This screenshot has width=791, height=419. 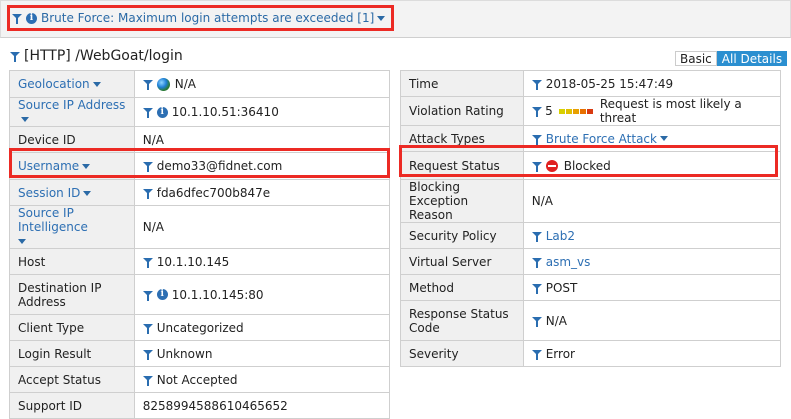 What do you see at coordinates (652, 261) in the screenshot?
I see `virtual-server-value: asm_vs` at bounding box center [652, 261].